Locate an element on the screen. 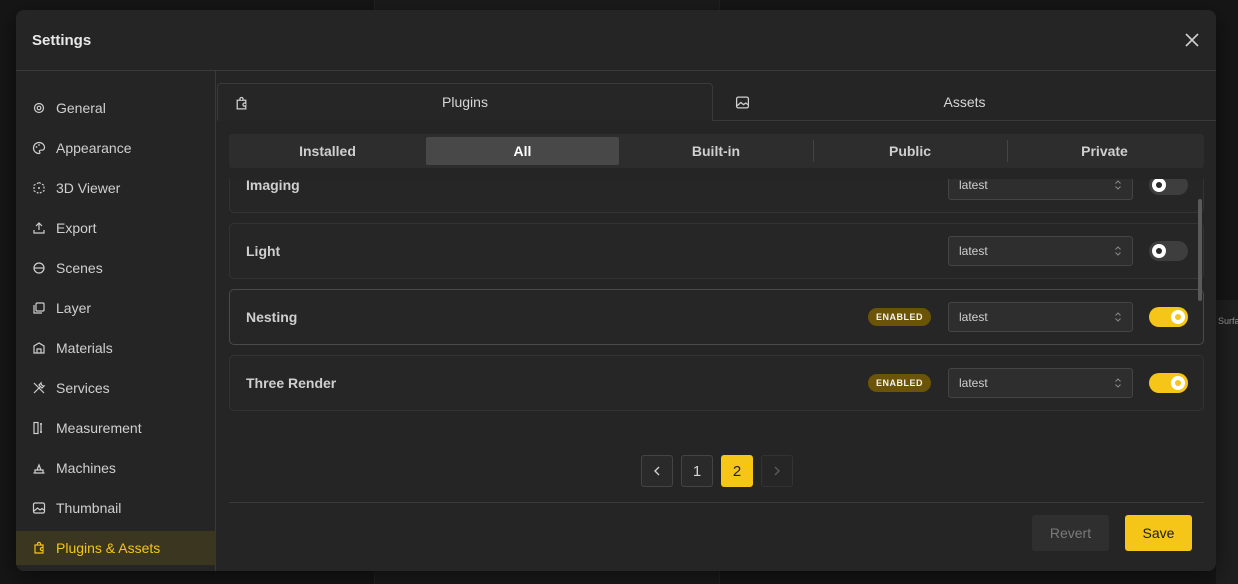  tab-label: Assets is located at coordinates (964, 102).